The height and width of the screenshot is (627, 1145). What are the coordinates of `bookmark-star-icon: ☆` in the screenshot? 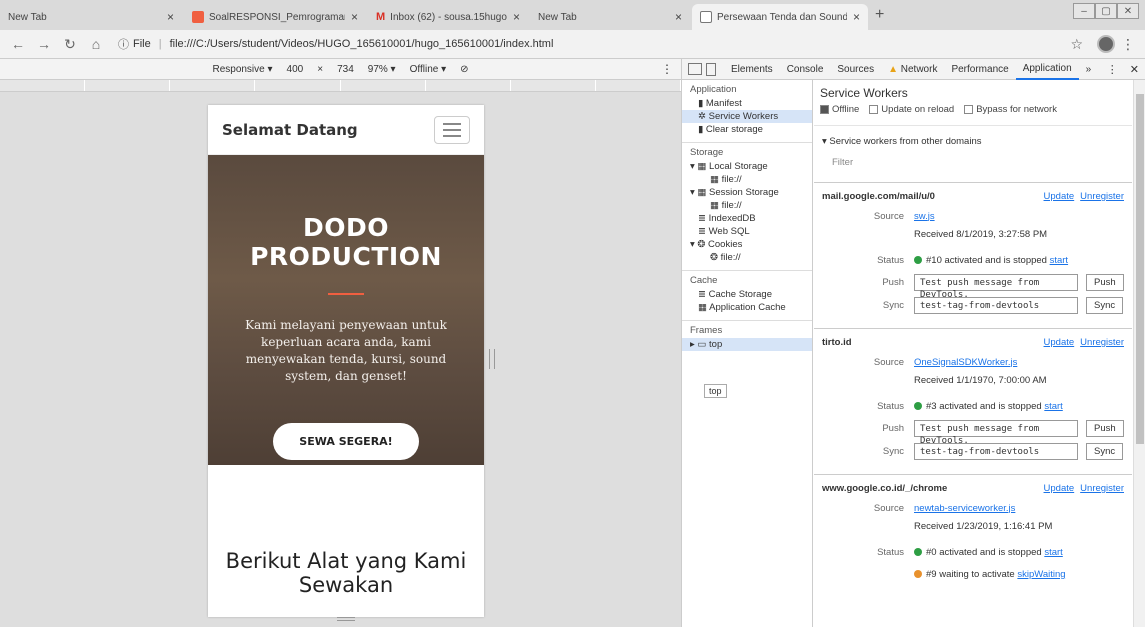 It's located at (1076, 44).